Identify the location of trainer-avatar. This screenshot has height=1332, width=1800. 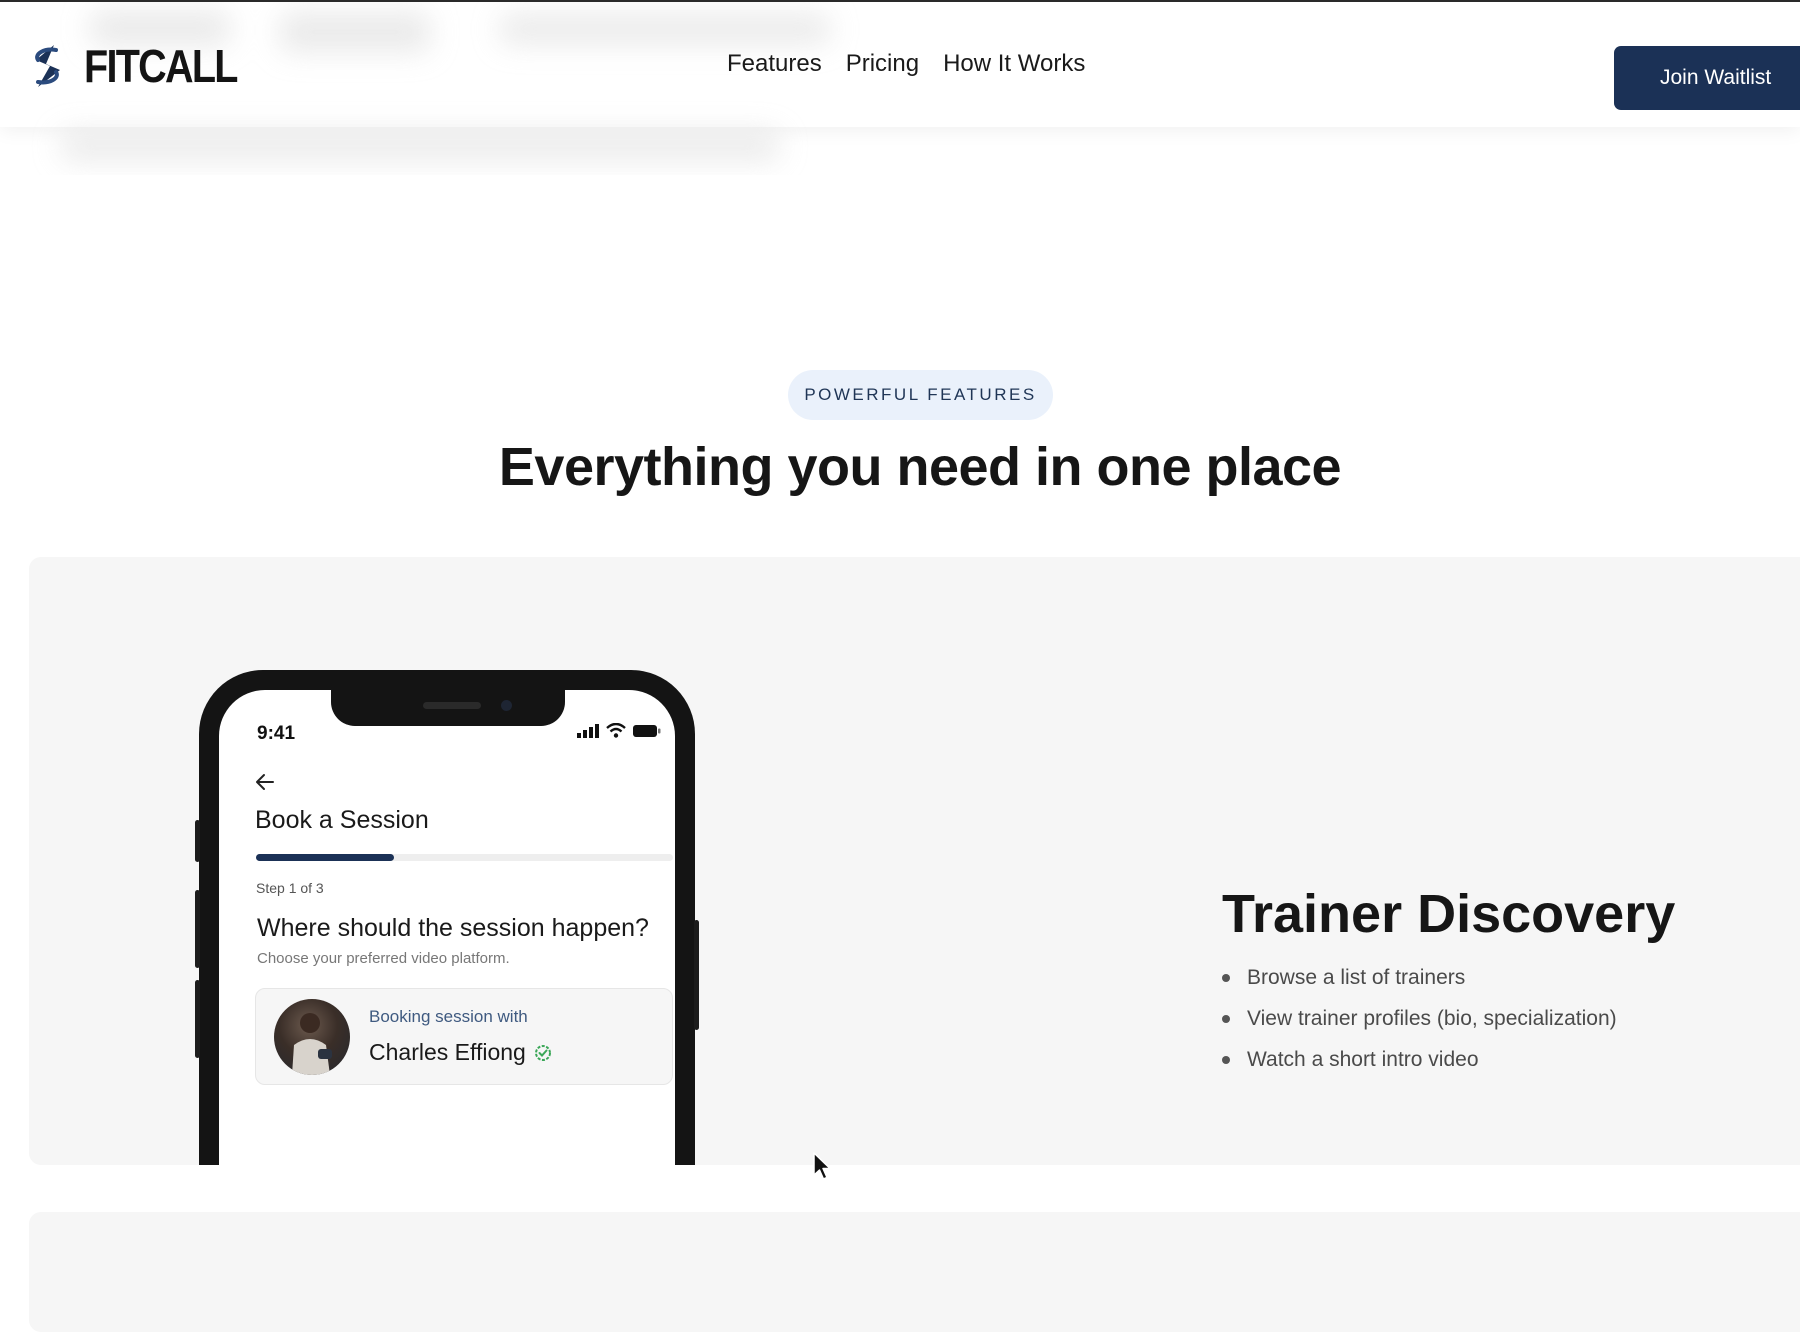
(312, 1037).